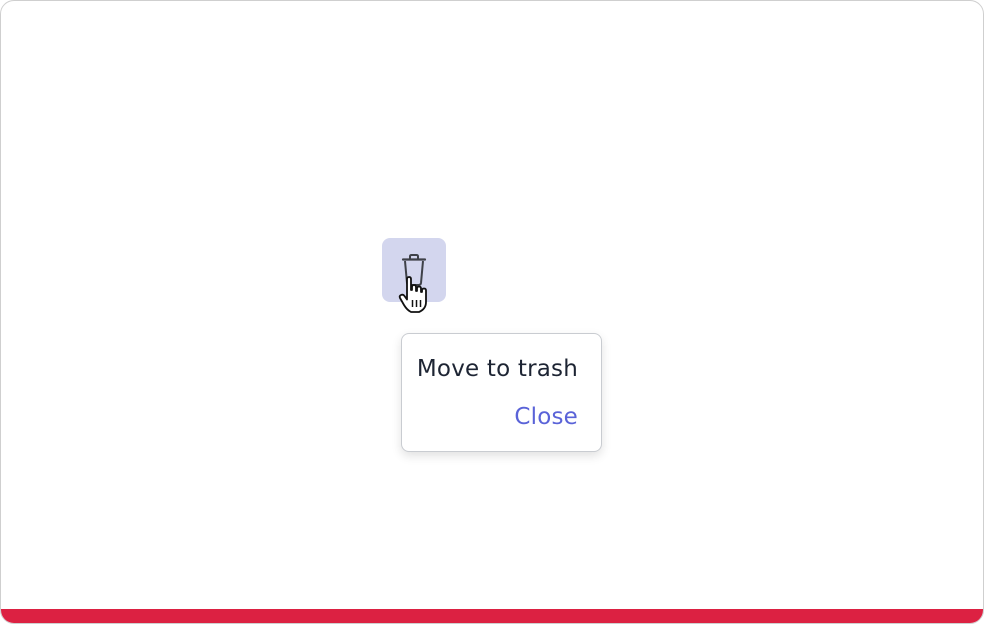  Describe the element at coordinates (501, 392) in the screenshot. I see `tooltip-popover: Move to trash Close` at that location.